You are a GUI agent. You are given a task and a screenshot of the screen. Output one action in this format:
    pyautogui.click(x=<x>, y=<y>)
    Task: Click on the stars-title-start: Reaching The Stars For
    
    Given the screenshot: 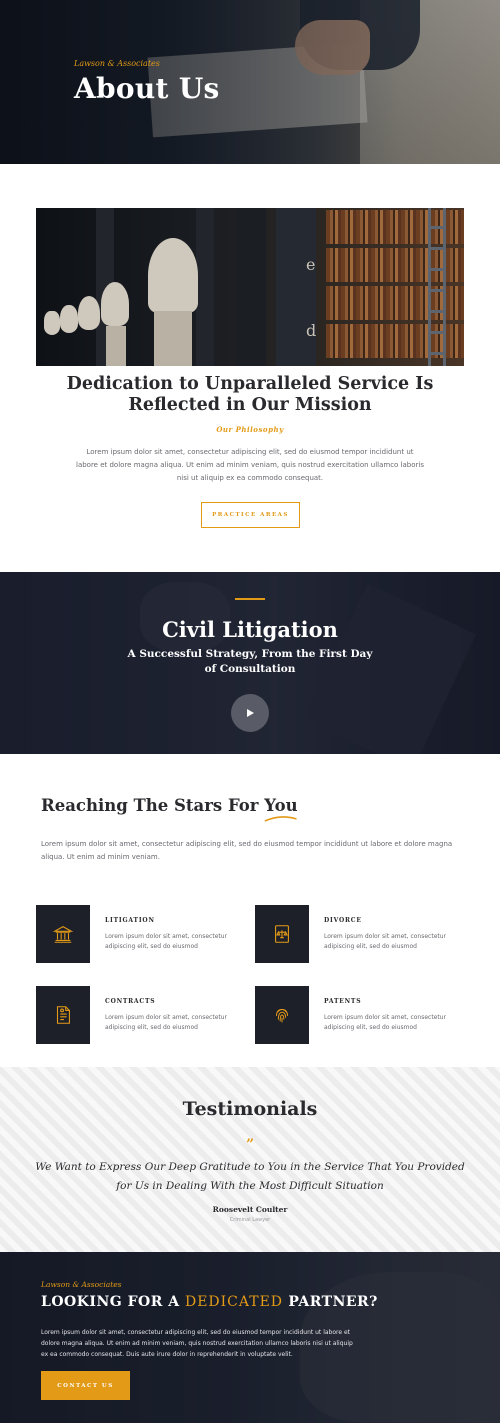 What is the action you would take?
    pyautogui.click(x=153, y=805)
    